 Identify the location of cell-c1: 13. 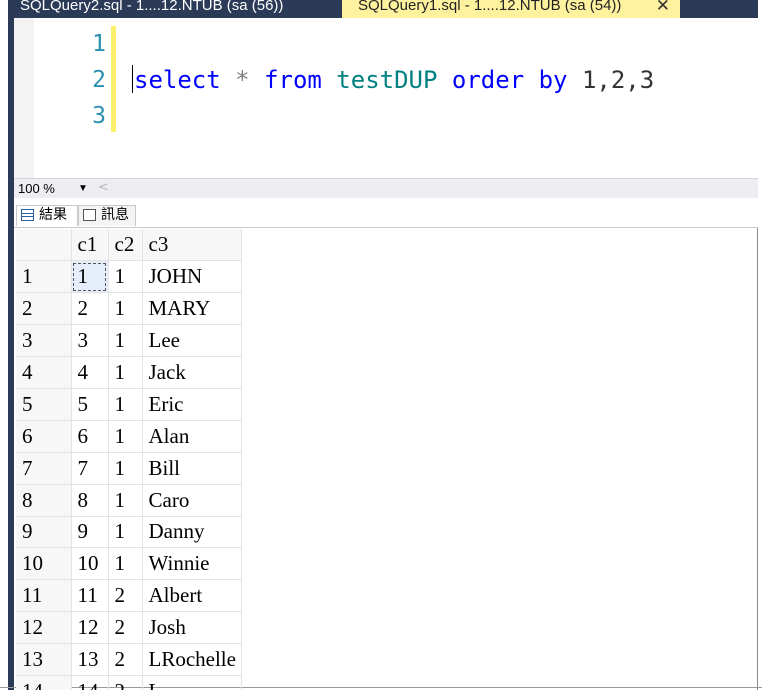
(90, 659).